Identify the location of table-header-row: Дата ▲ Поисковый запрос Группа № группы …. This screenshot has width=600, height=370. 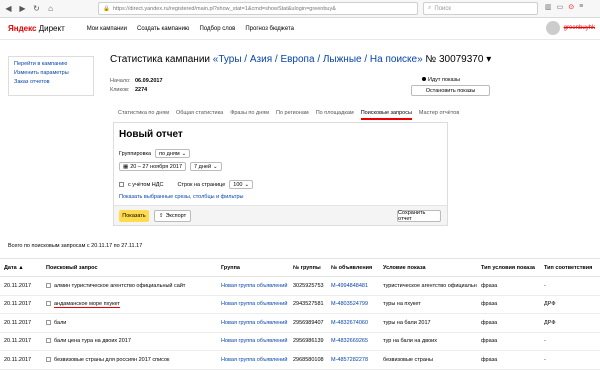
(300, 267).